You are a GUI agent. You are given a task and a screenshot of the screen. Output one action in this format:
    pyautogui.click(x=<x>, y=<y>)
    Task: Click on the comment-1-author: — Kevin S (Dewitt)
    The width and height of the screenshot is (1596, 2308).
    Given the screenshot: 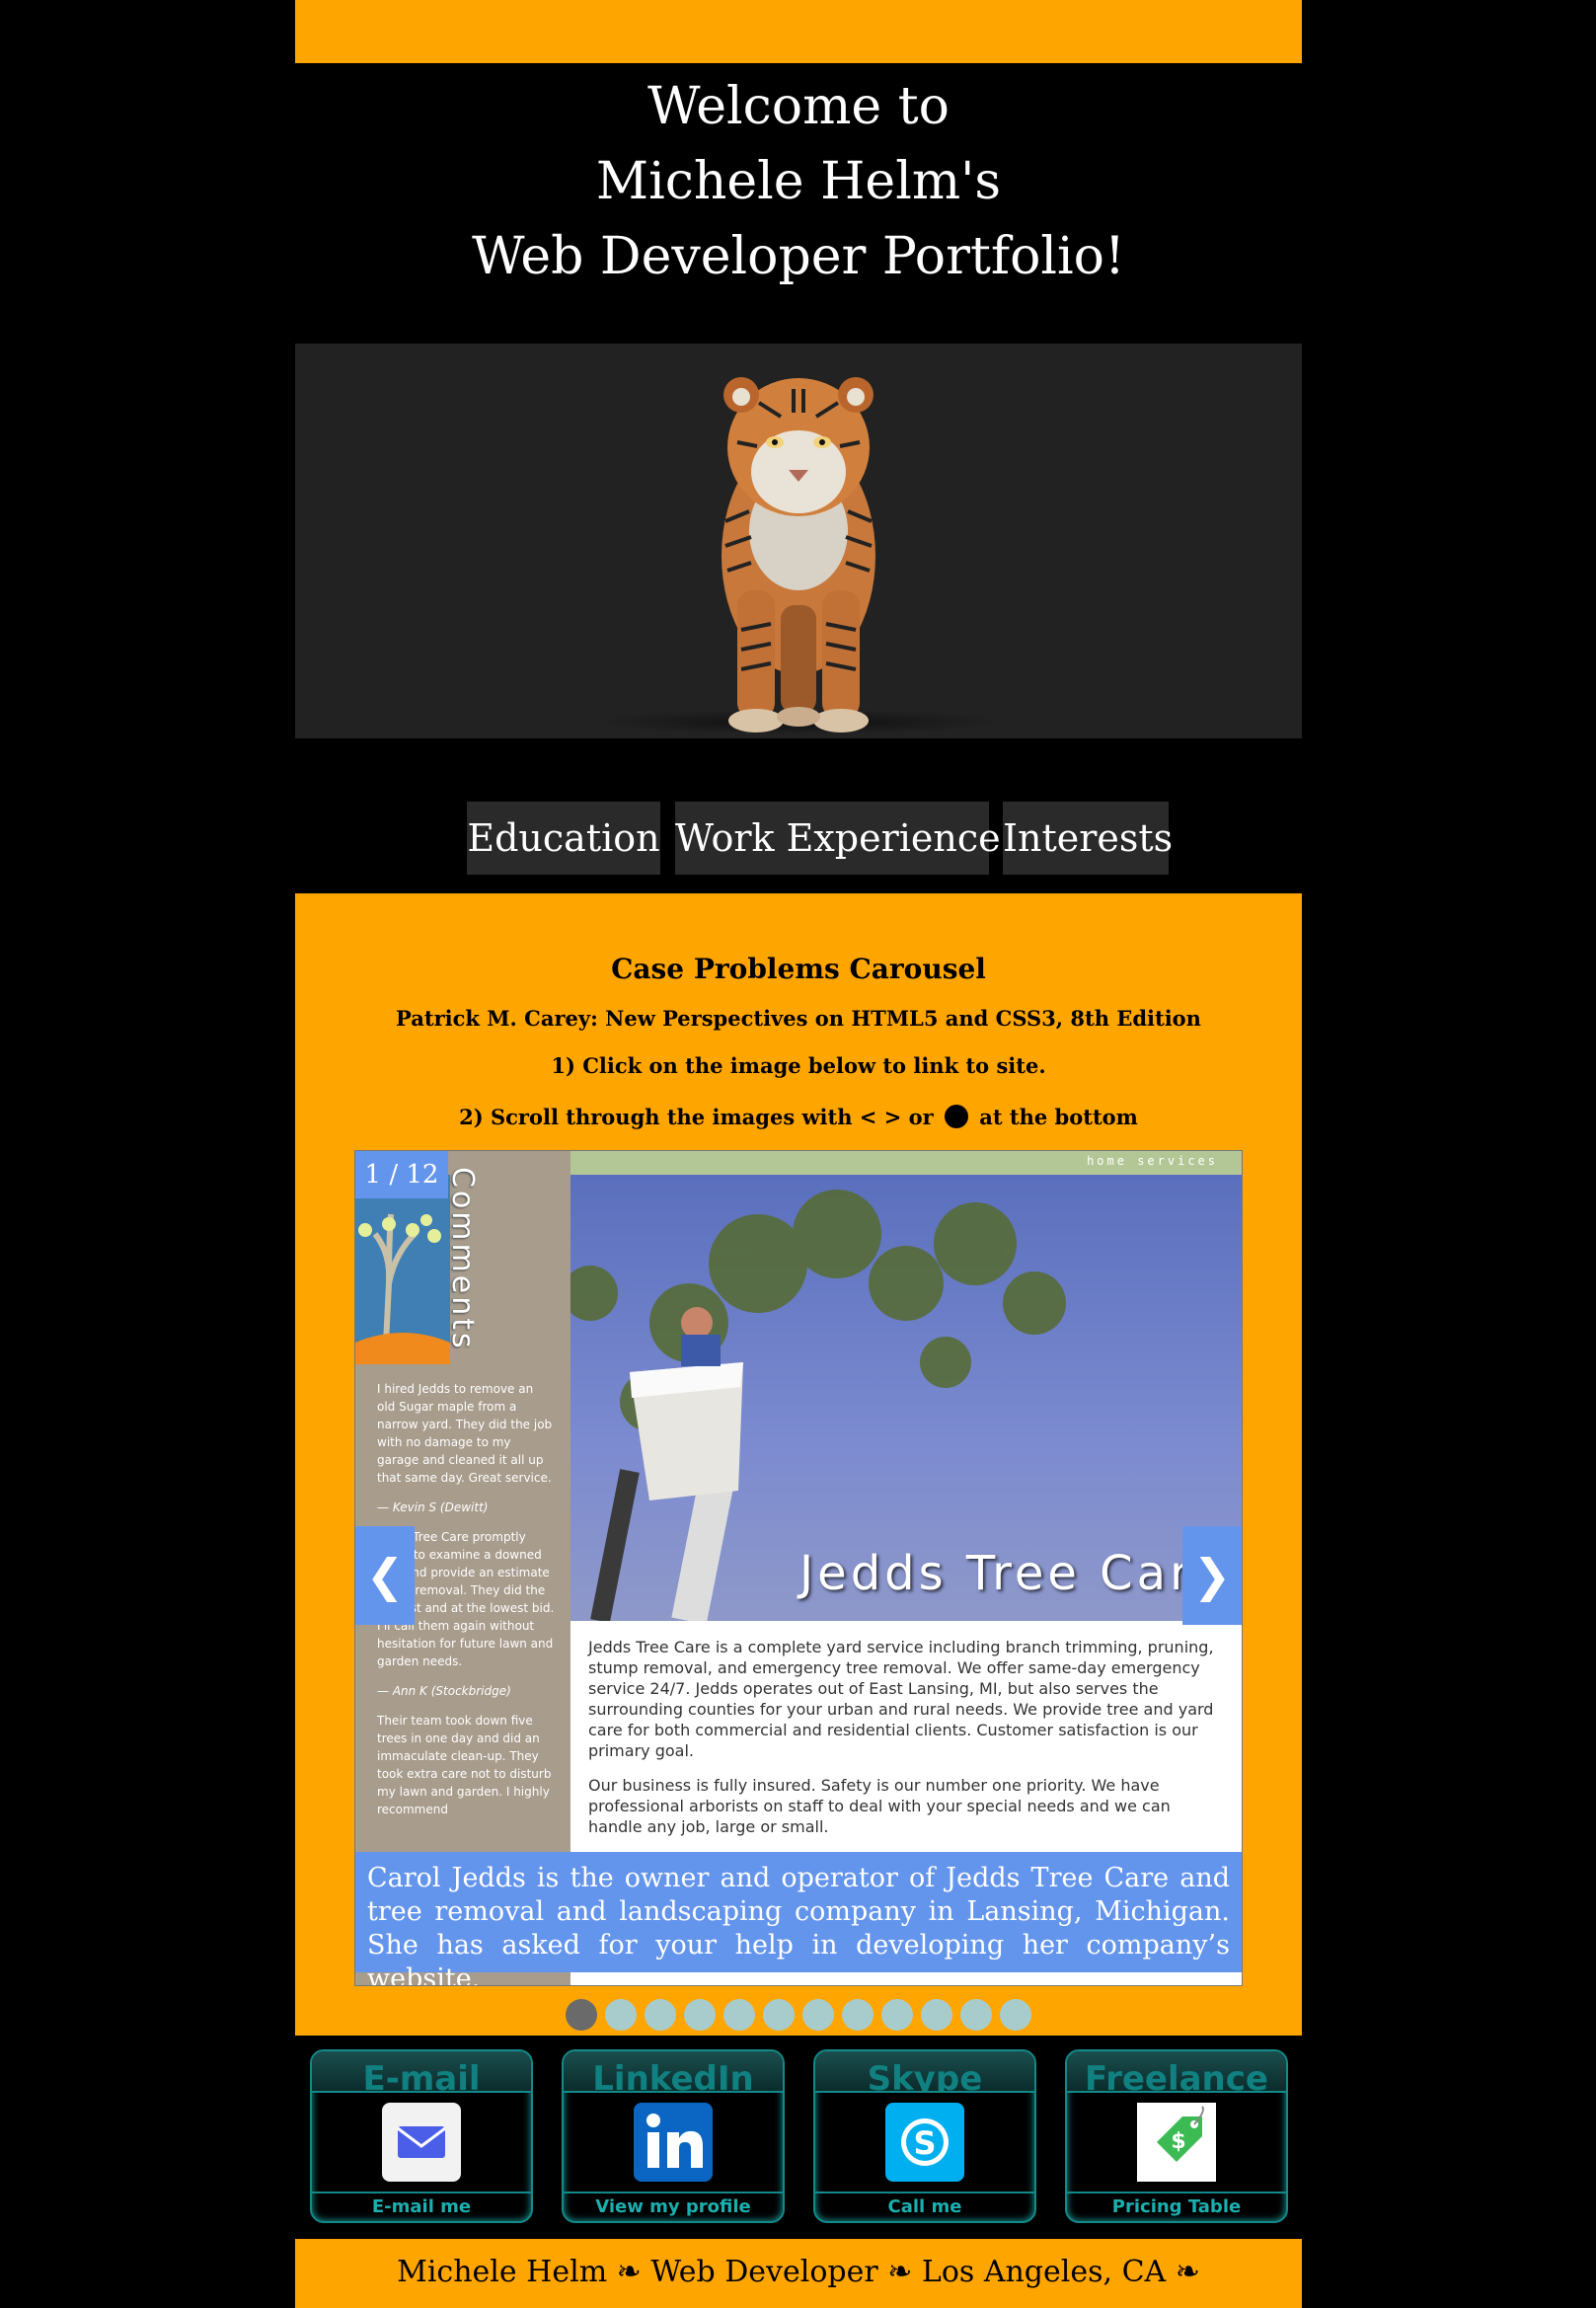 What is the action you would take?
    pyautogui.click(x=433, y=1507)
    